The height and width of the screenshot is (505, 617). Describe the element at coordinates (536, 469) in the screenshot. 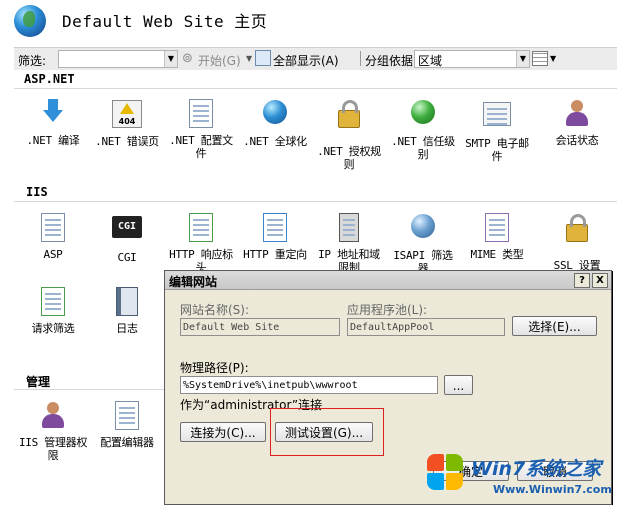

I see `watermark-title: Win7系统之家` at that location.